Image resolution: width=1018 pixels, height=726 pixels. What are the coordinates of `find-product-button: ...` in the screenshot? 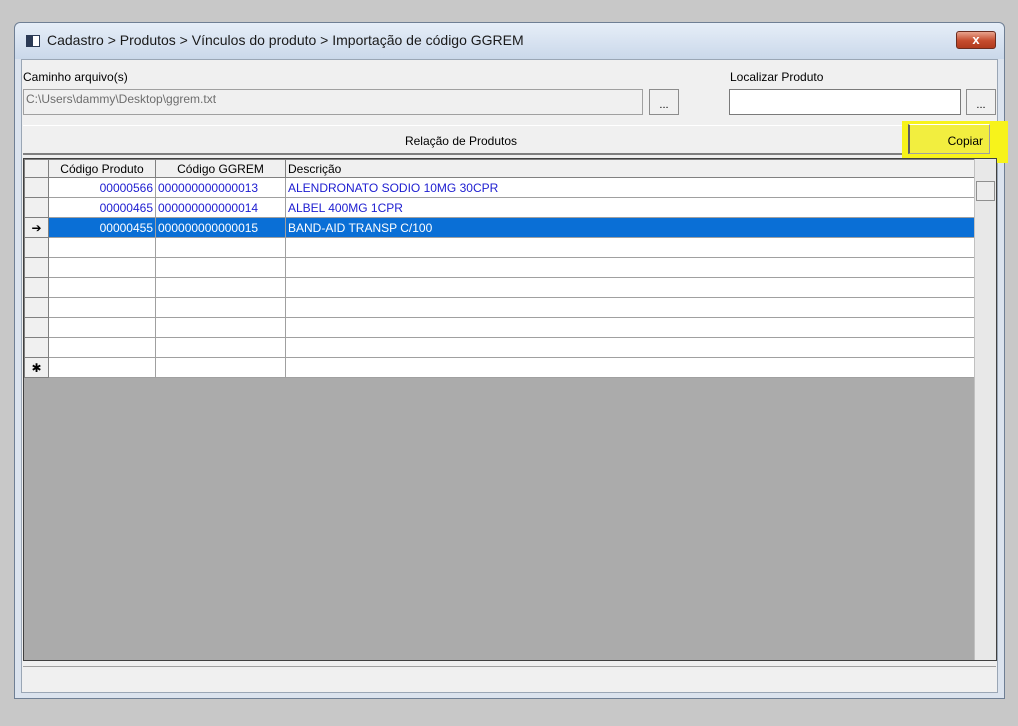 It's located at (981, 102).